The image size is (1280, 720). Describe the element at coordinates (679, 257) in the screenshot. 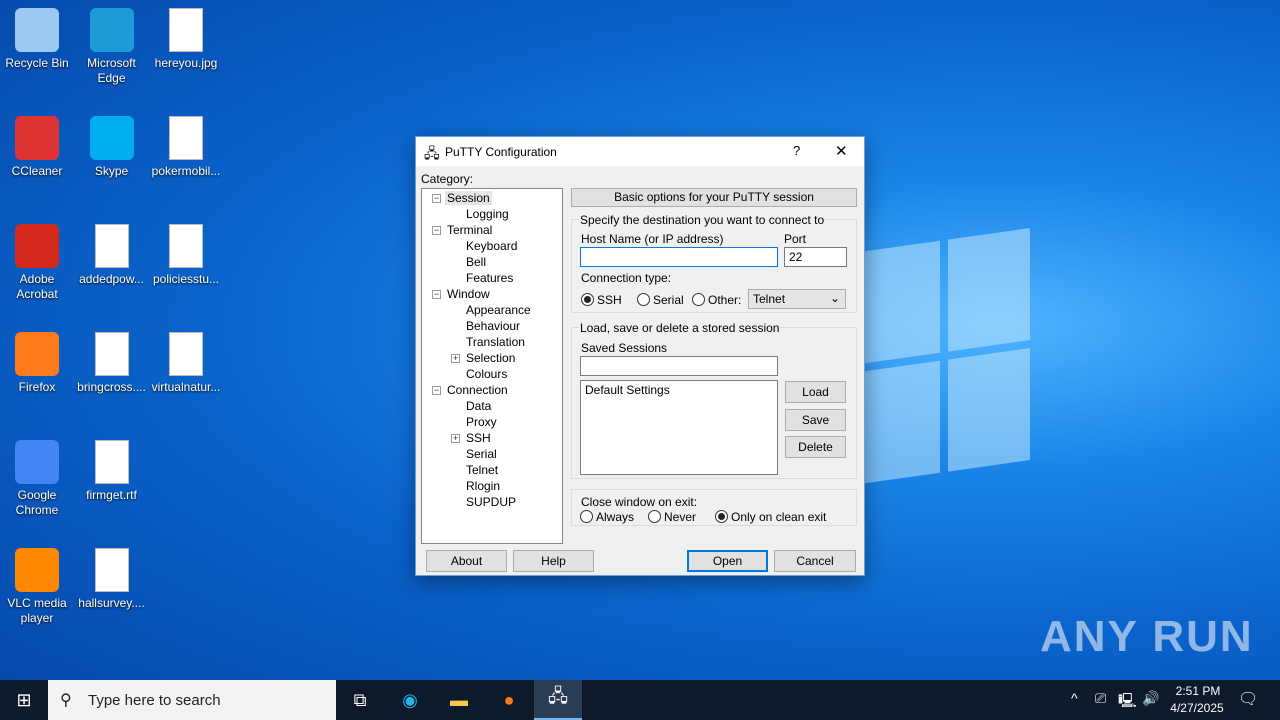

I see `host-name-input` at that location.